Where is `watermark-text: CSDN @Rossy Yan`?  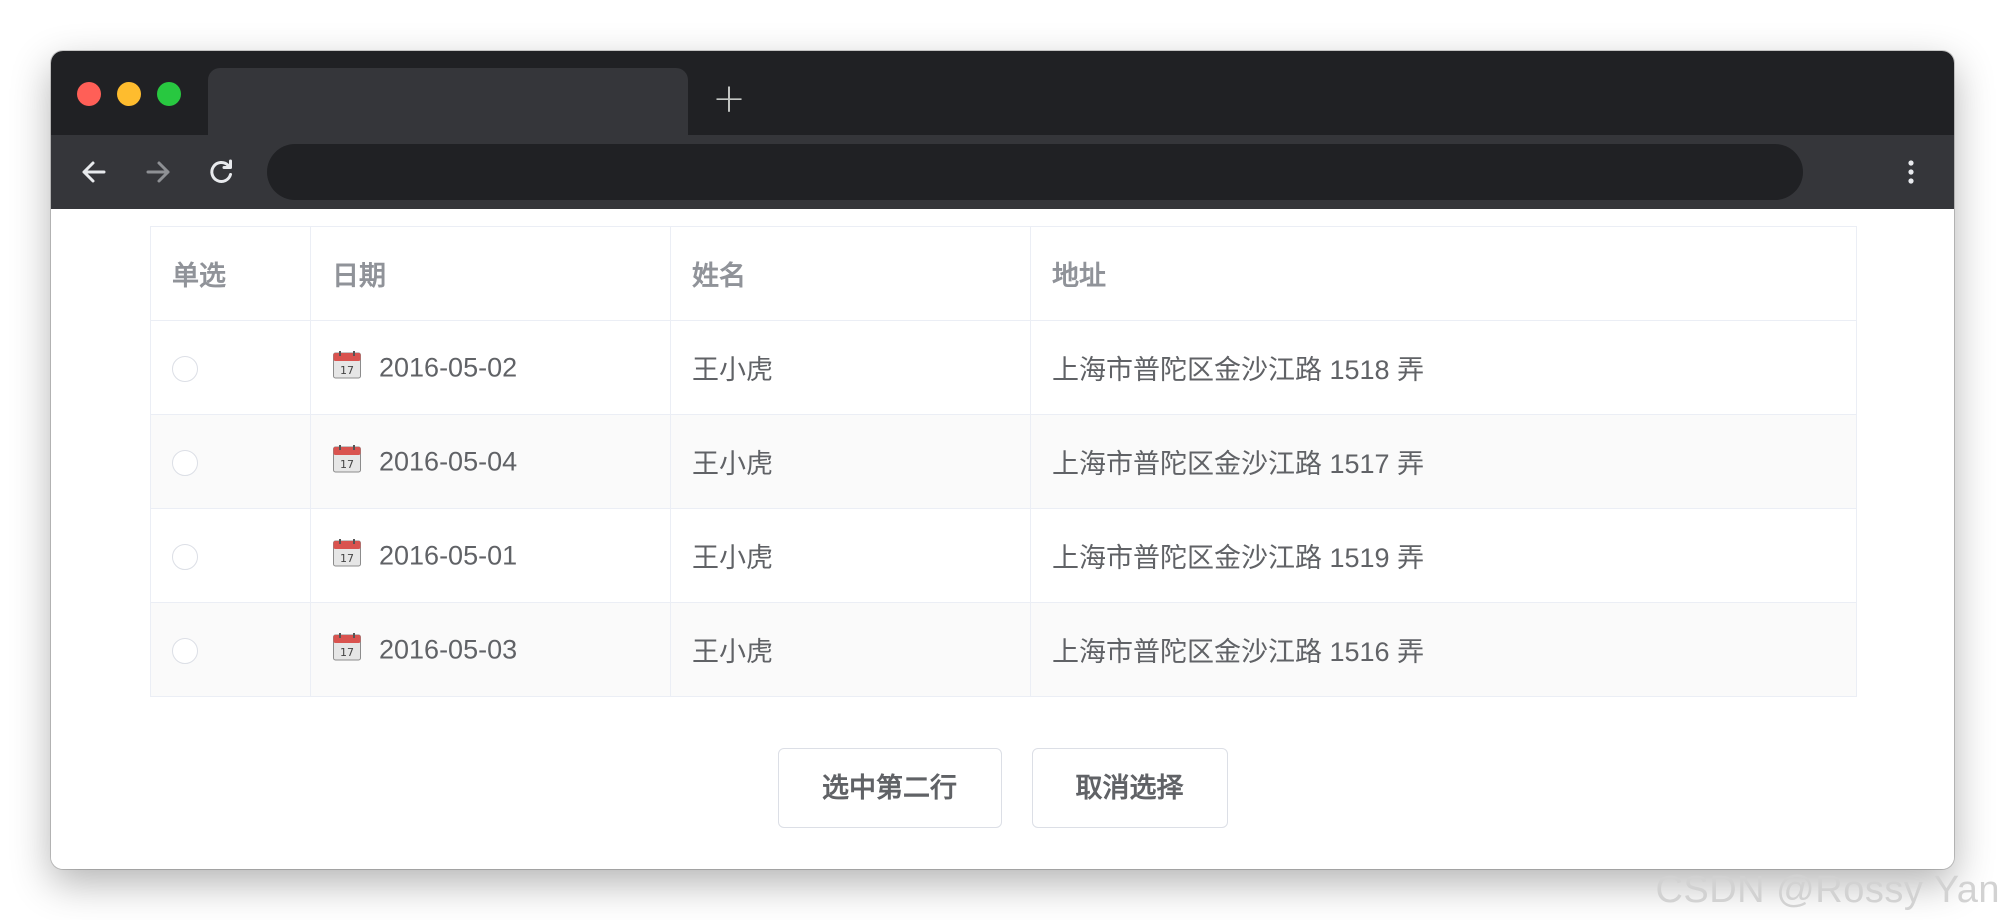
watermark-text: CSDN @Rossy Yan is located at coordinates (1827, 890).